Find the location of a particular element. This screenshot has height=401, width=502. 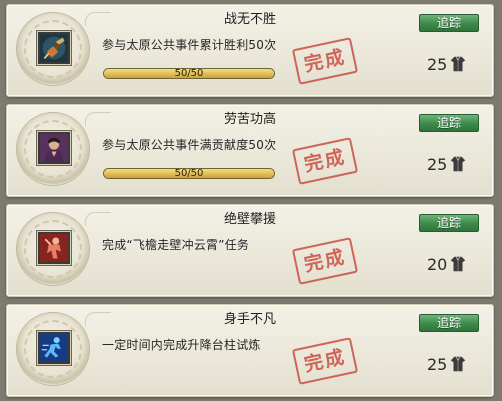

achievement-description: 一定时间内完成升降台柱试炼 is located at coordinates (181, 345).